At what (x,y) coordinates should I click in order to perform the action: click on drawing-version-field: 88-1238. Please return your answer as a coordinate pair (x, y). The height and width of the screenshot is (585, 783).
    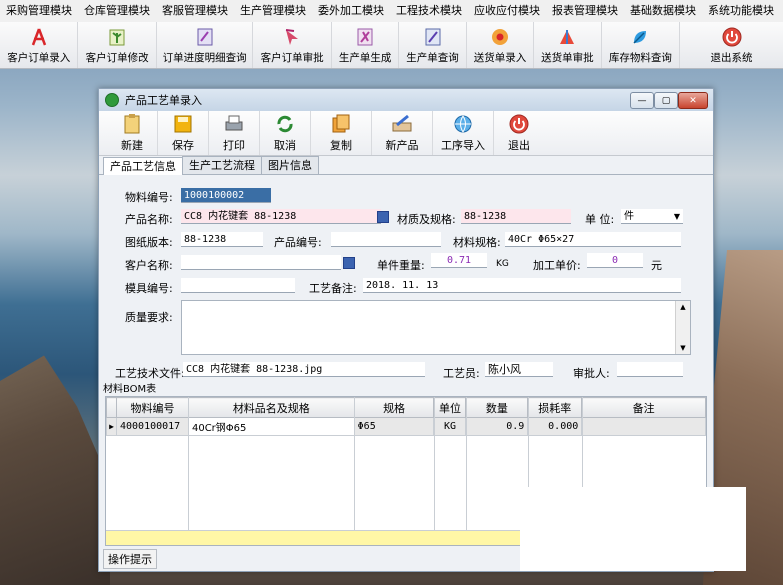
    Looking at the image, I should click on (222, 239).